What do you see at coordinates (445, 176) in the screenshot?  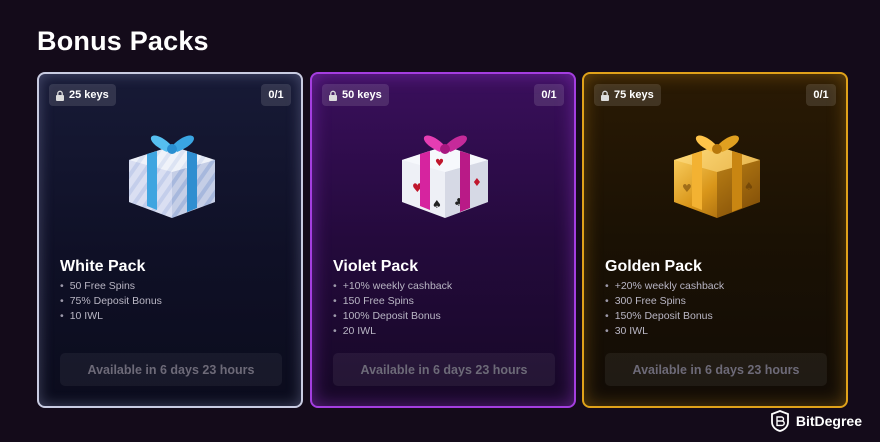 I see `gift-cards-pink-ribbon-icon: ♥ ♠ ♦ ♣ ♥` at bounding box center [445, 176].